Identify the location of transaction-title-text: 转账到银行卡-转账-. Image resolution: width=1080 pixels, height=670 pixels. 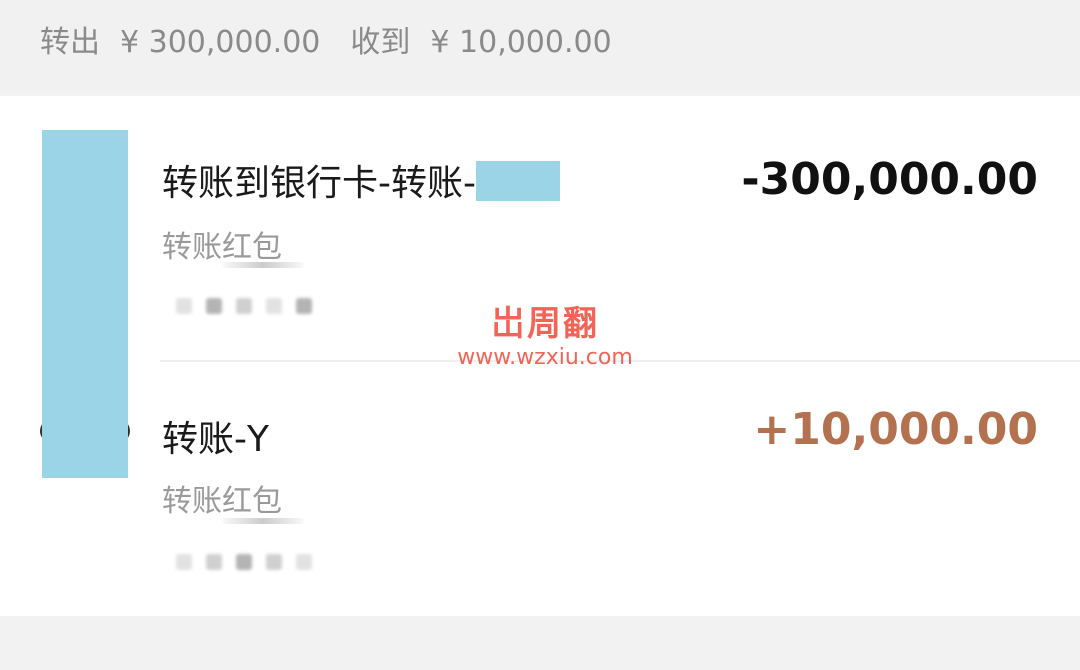
(319, 183).